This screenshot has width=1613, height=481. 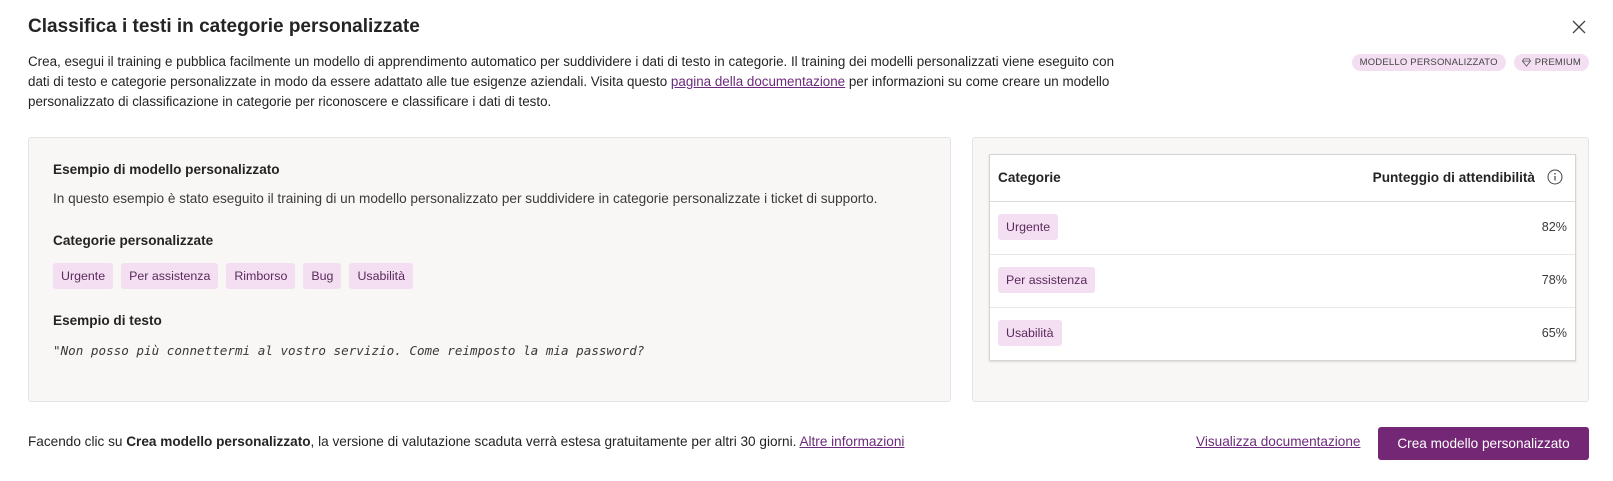 I want to click on row-category-tag: Usabilità, so click(x=1030, y=333).